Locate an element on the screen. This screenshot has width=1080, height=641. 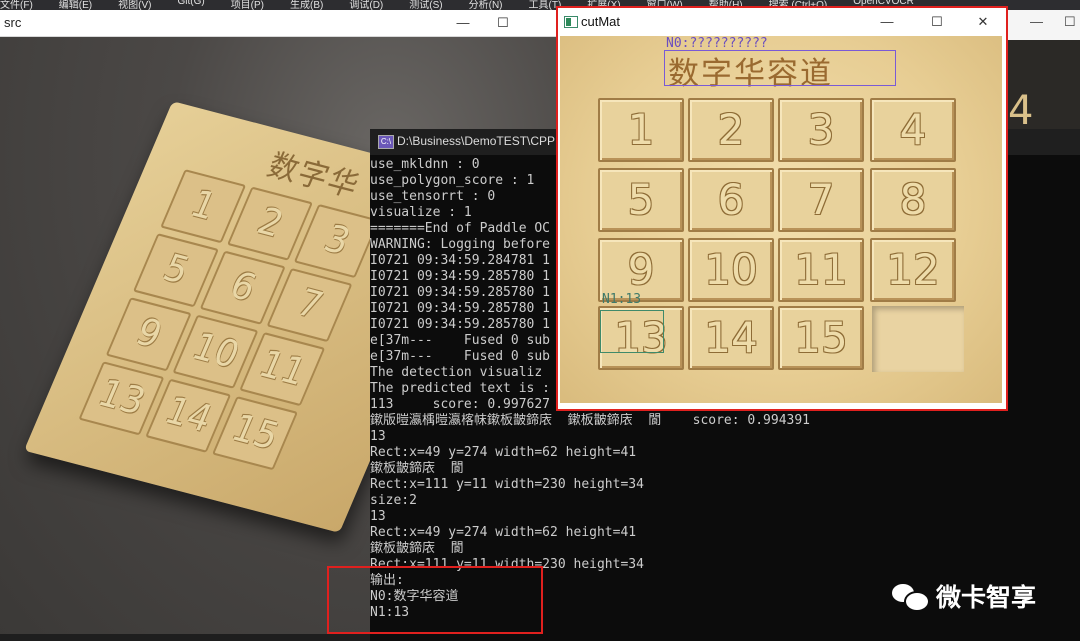
wechat-icon is located at coordinates (911, 597).